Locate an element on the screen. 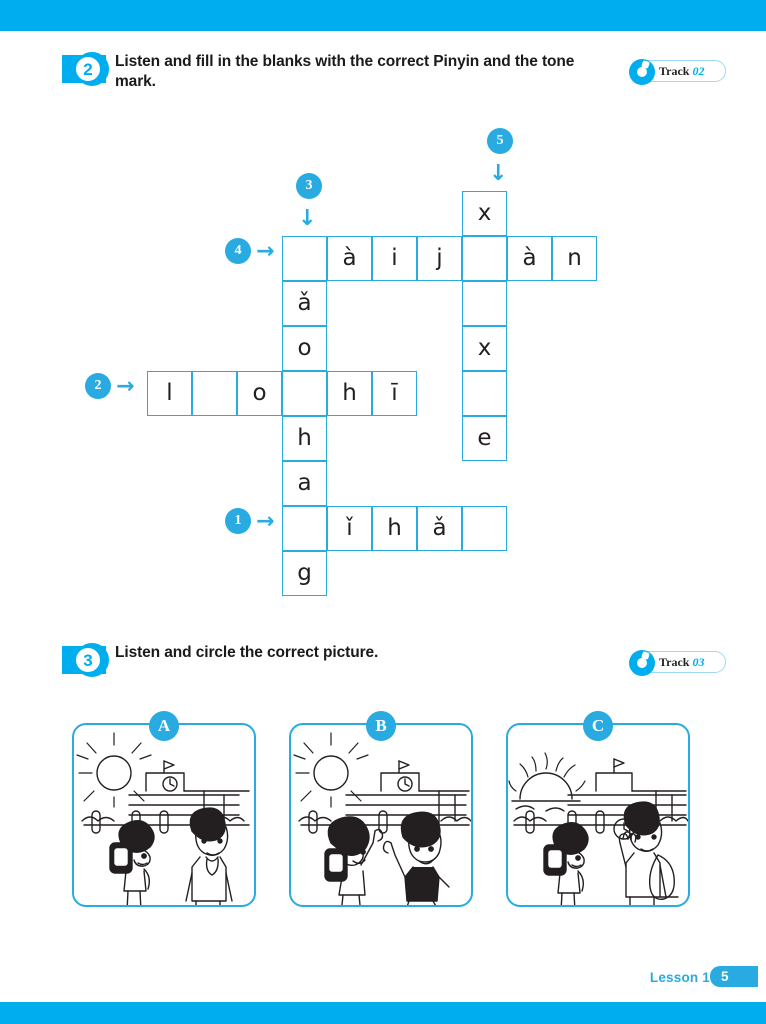  picture-label-c: C is located at coordinates (598, 726).